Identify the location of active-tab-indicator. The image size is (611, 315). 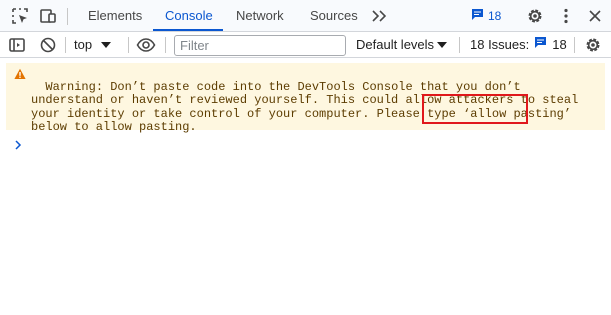
(188, 30).